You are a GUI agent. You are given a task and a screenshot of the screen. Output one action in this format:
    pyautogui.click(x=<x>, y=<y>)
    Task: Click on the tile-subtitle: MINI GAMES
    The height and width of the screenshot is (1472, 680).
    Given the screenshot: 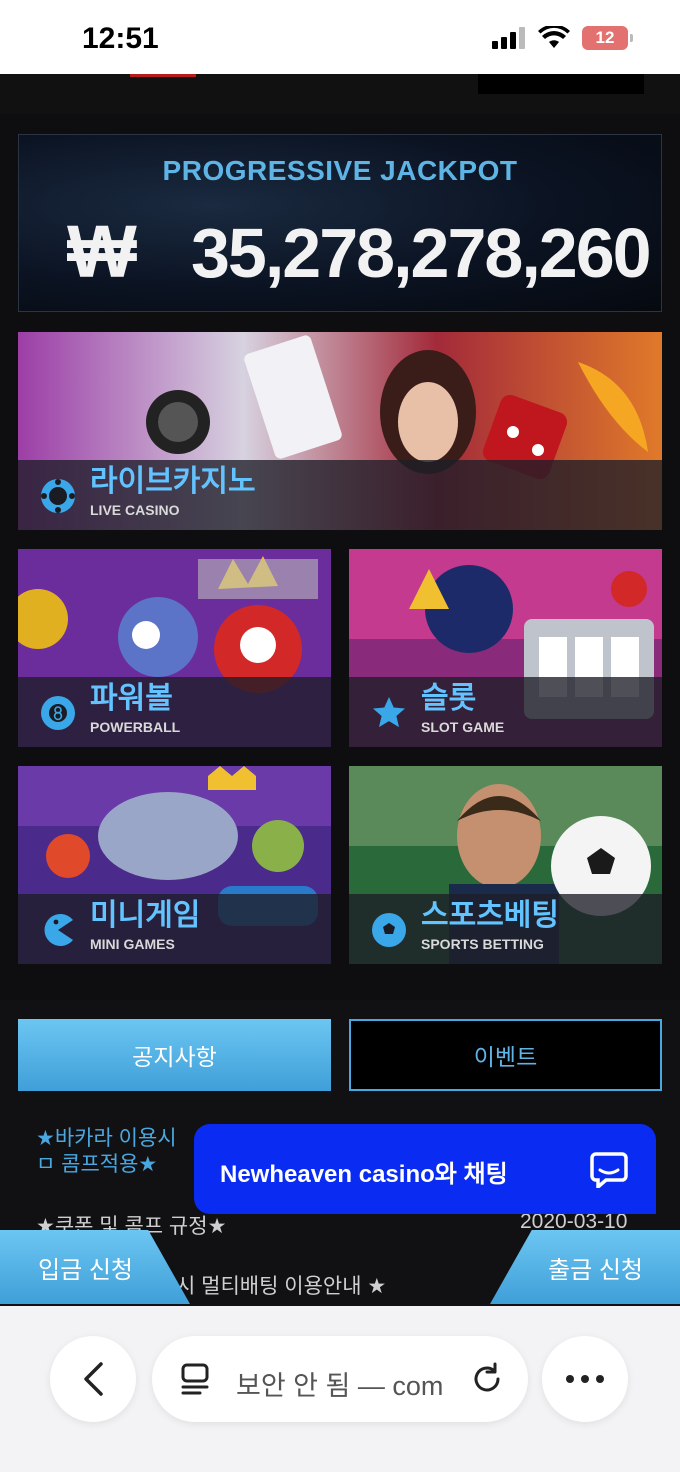 What is the action you would take?
    pyautogui.click(x=132, y=944)
    